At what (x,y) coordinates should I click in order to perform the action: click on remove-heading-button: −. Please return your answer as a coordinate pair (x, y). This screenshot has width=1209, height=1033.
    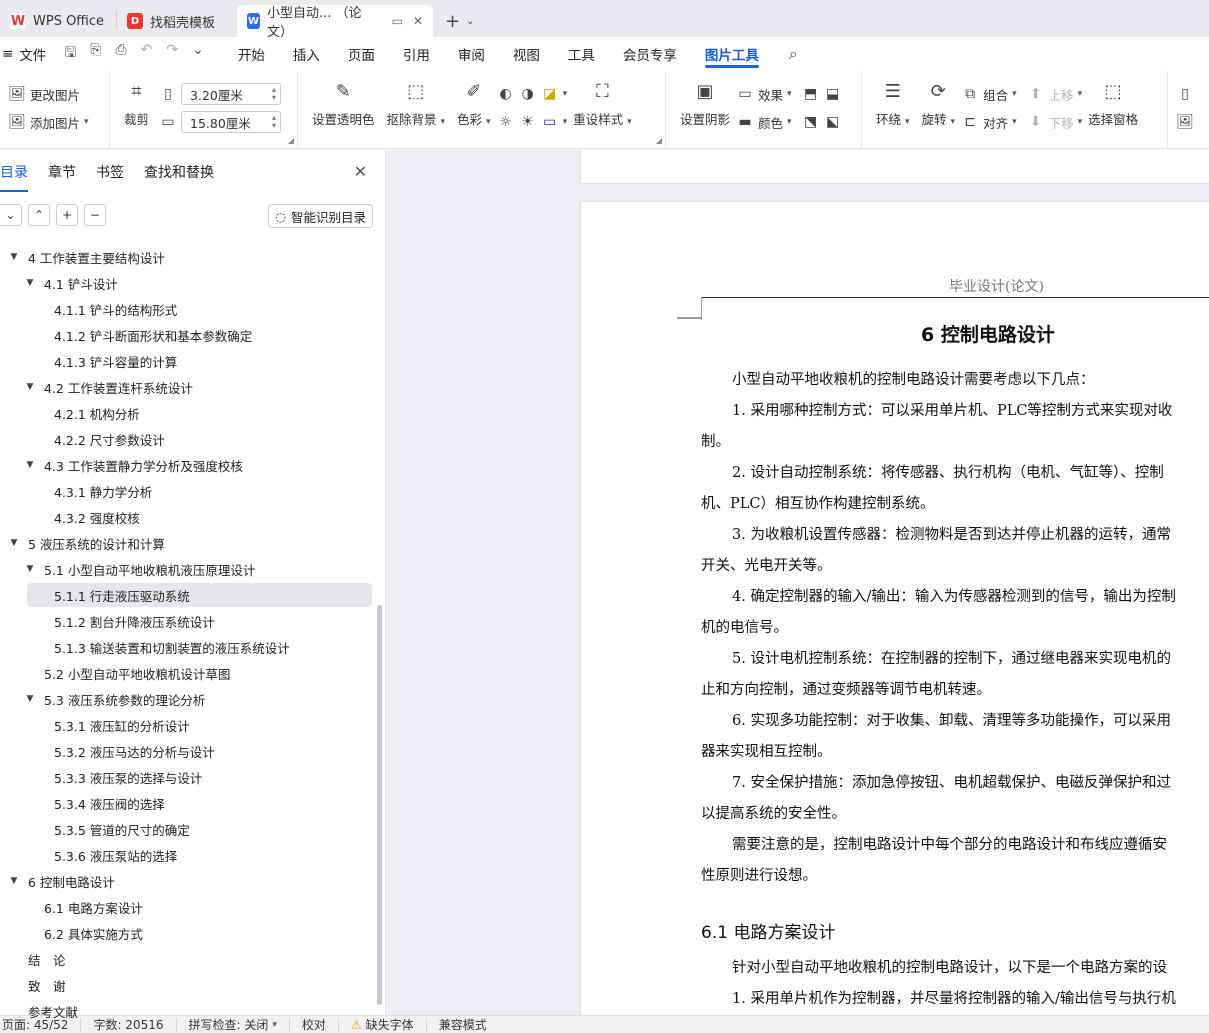
    Looking at the image, I should click on (95, 215).